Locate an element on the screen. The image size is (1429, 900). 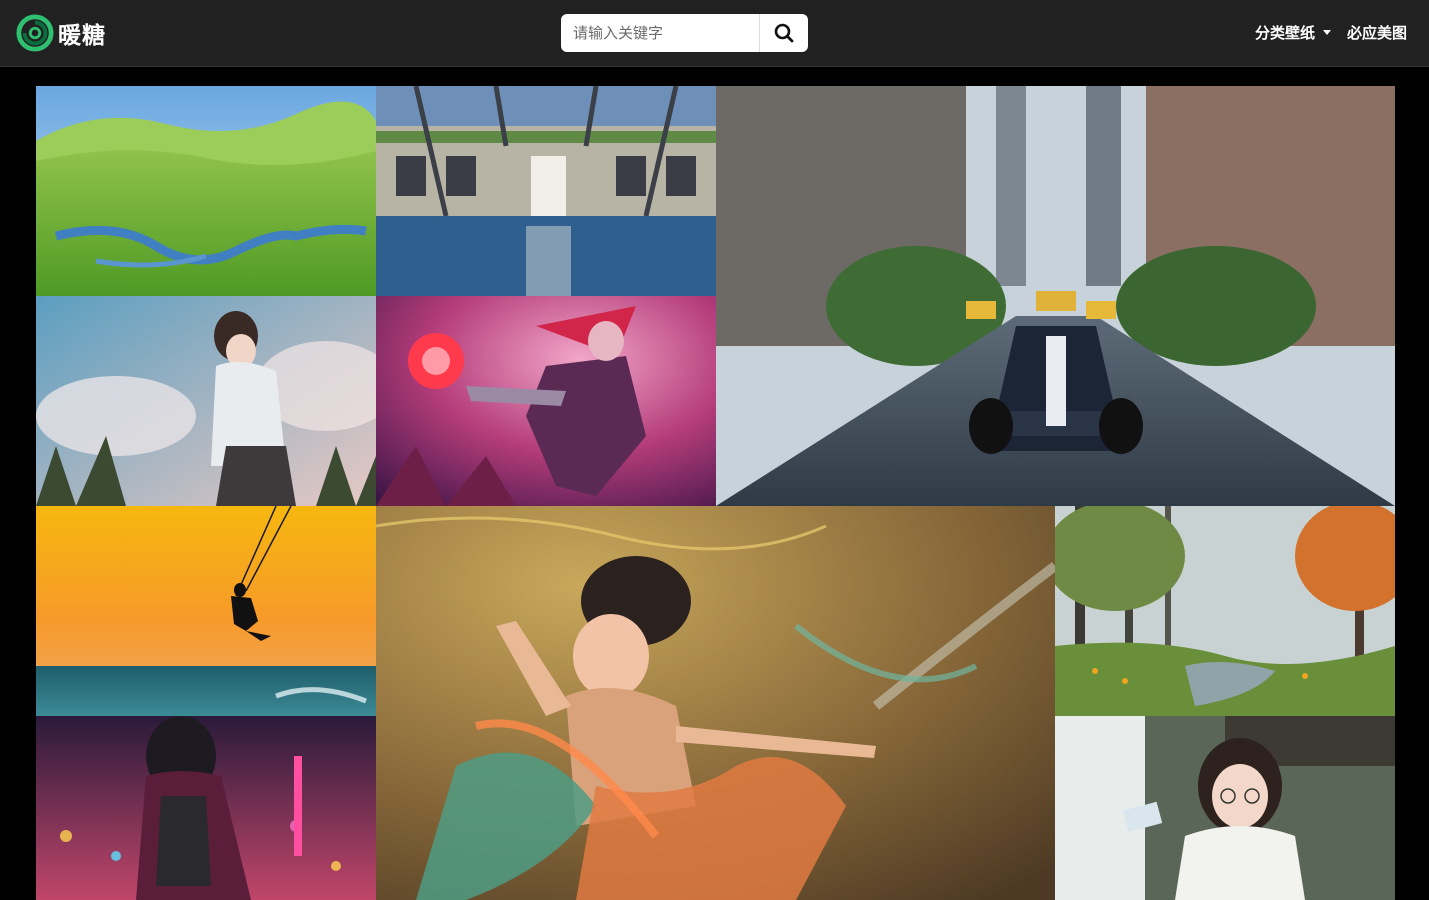
wallpaper-tile-girl-with-glasses is located at coordinates (1225, 808).